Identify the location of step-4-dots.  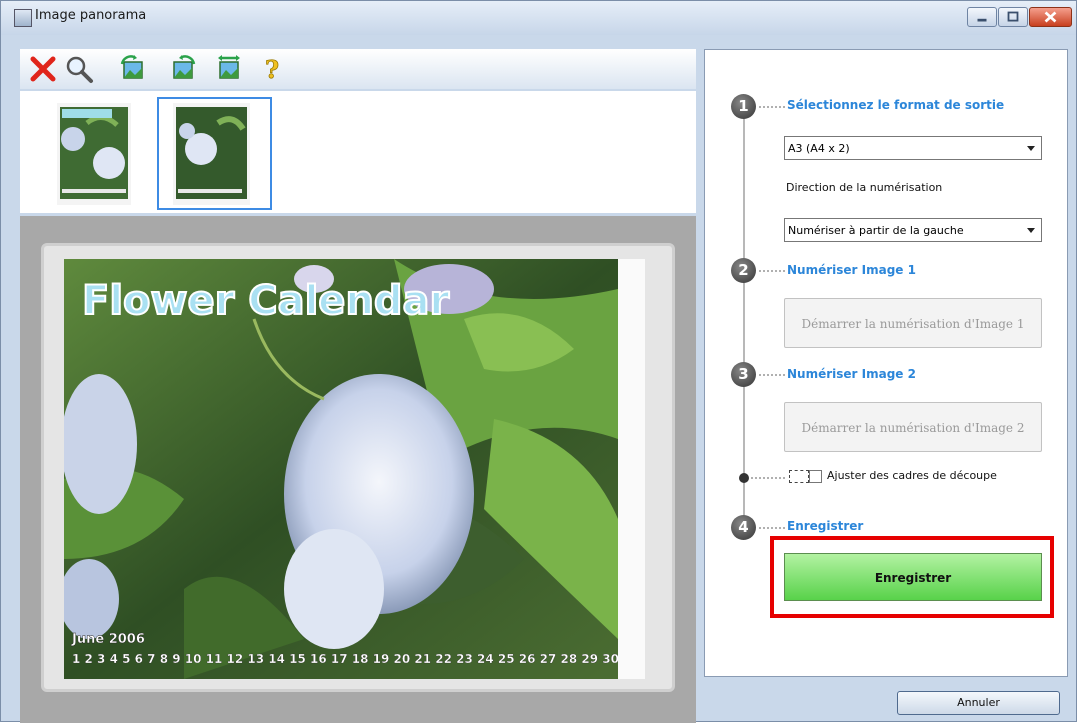
(772, 528).